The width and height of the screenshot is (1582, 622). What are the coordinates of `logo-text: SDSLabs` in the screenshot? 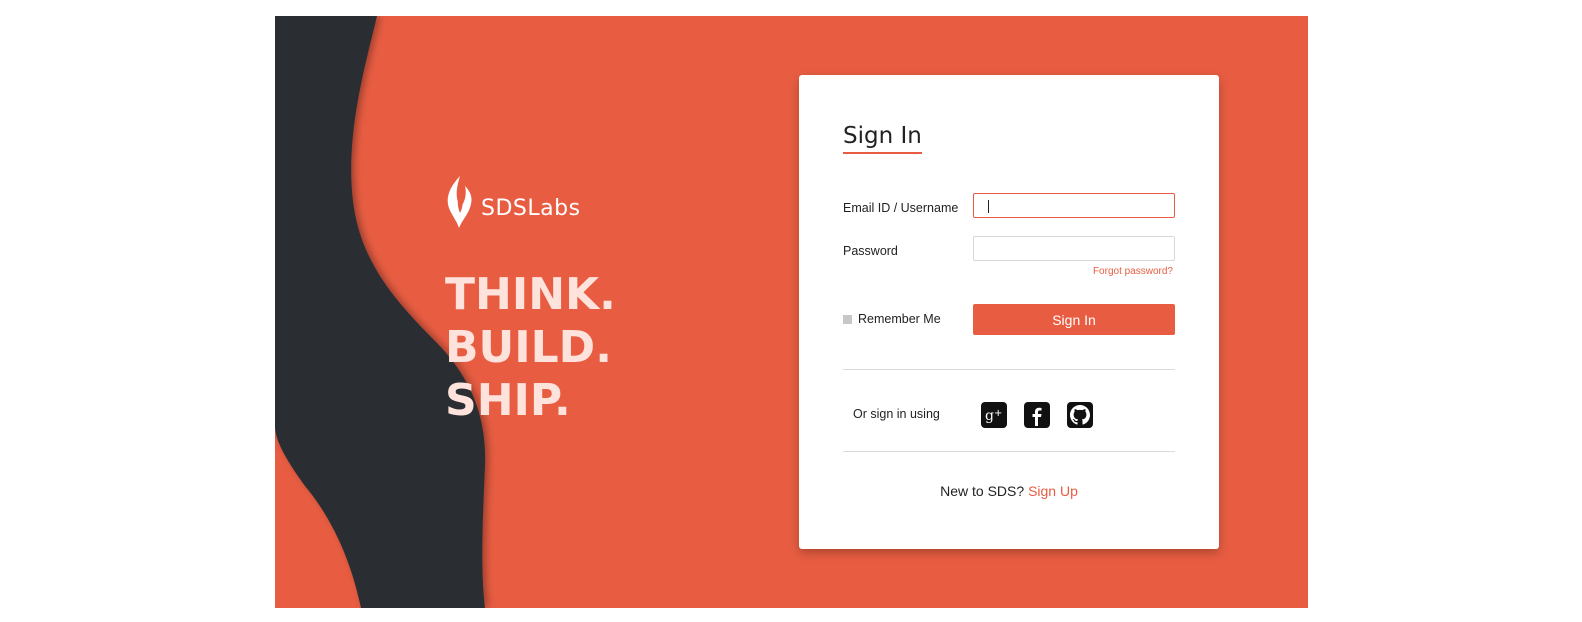 It's located at (531, 208).